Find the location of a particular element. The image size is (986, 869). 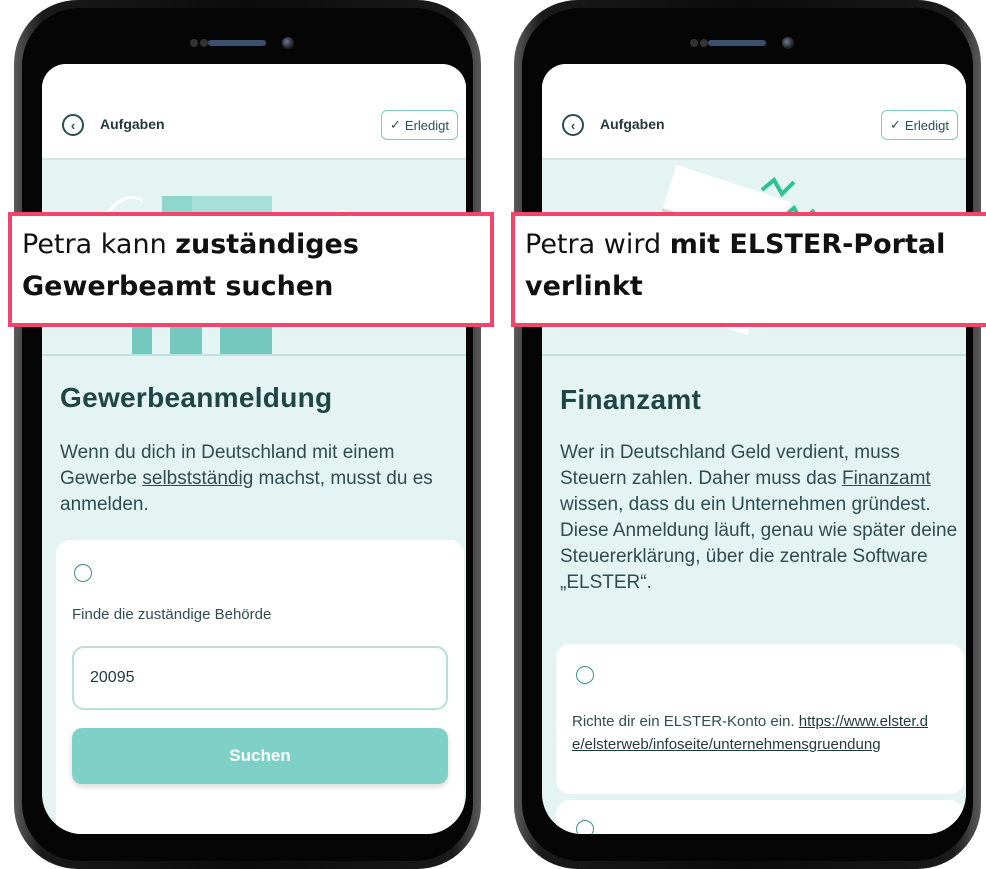

task-label: Finde die zuständige Behörde is located at coordinates (172, 614).